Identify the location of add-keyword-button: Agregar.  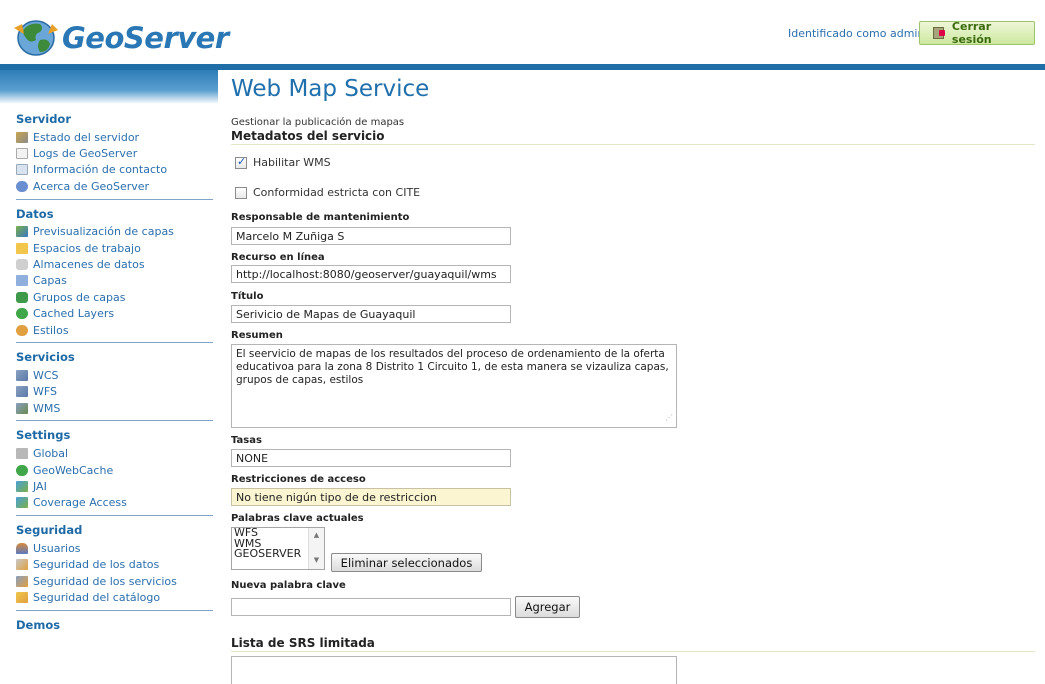
(547, 607).